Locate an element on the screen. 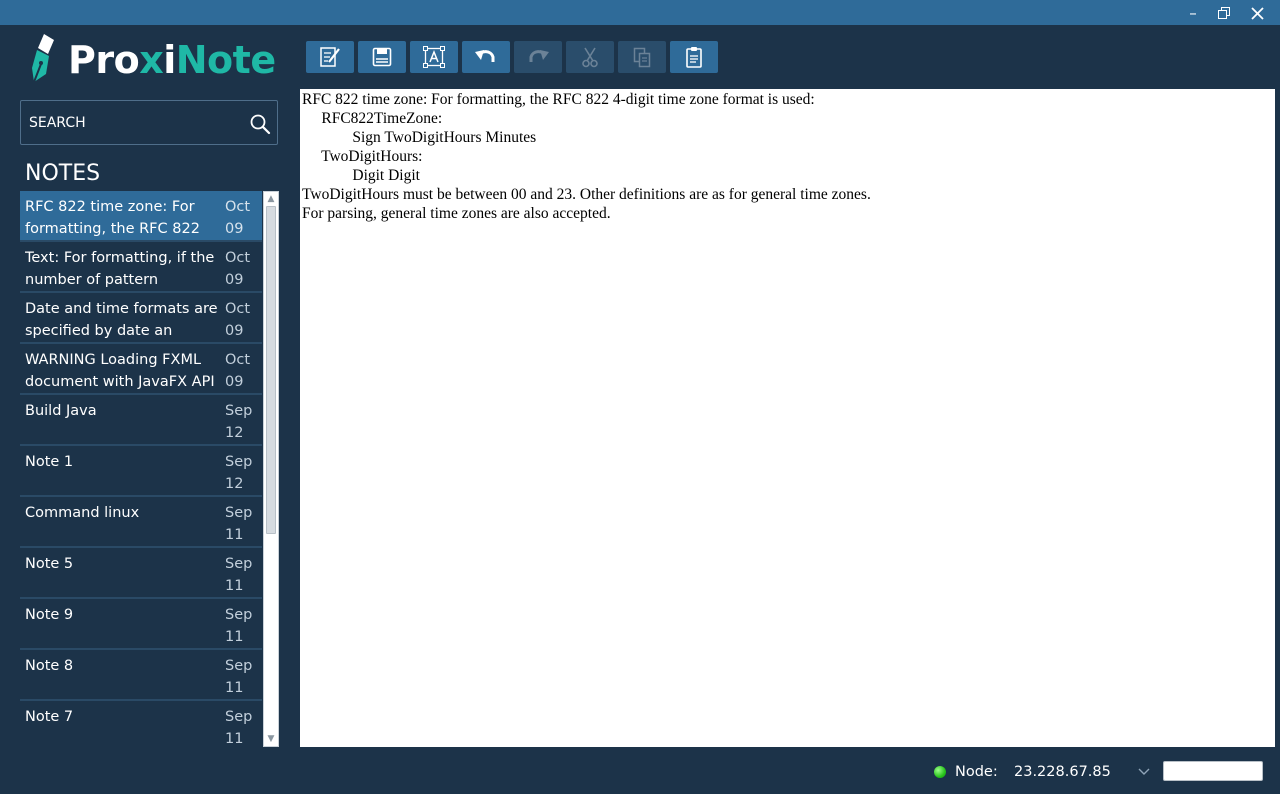  cut-button is located at coordinates (590, 57).